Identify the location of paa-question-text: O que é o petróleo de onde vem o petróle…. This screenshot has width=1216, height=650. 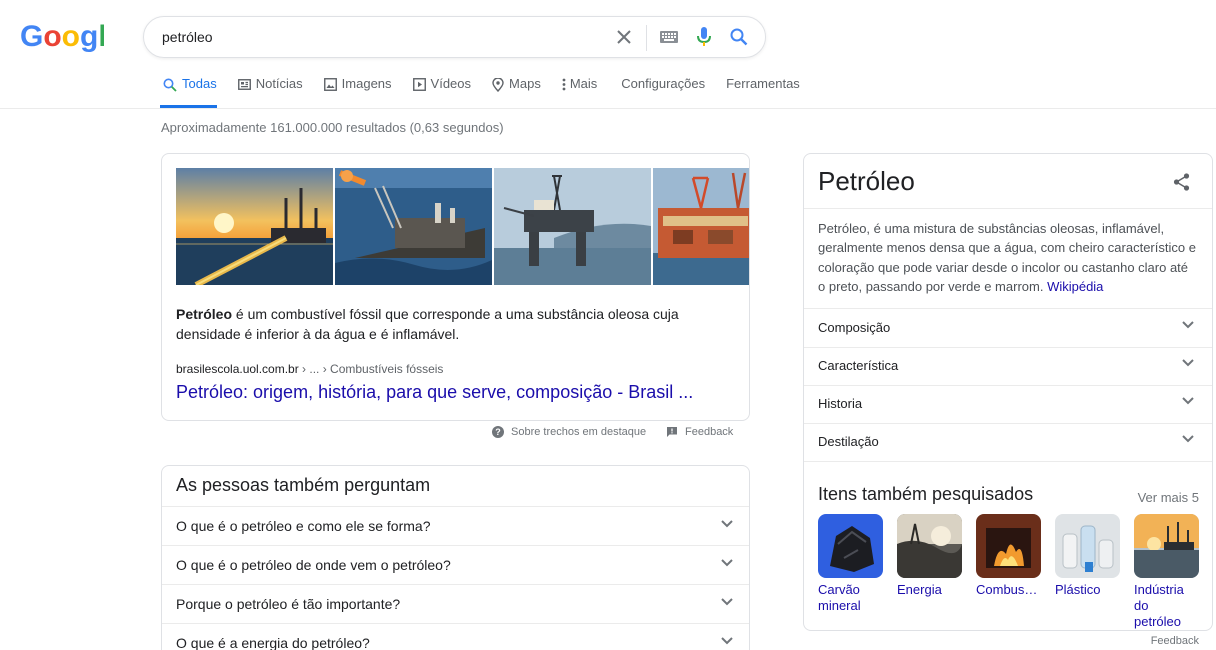
(313, 565).